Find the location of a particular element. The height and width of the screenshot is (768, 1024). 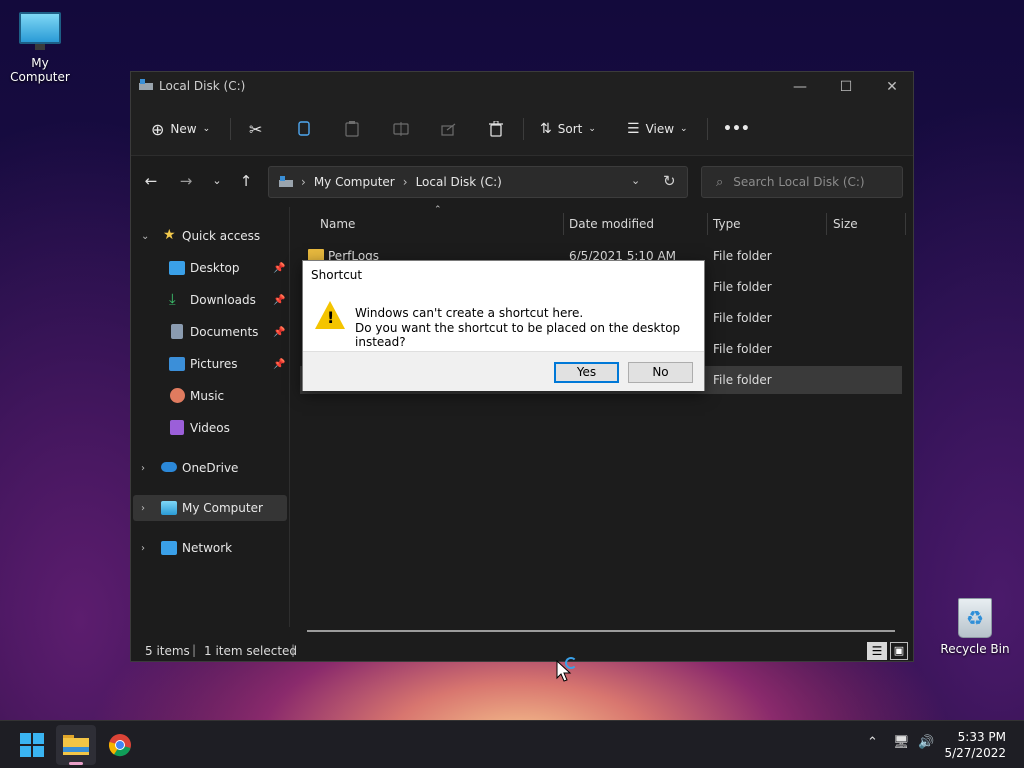

cloud-icon is located at coordinates (169, 467).